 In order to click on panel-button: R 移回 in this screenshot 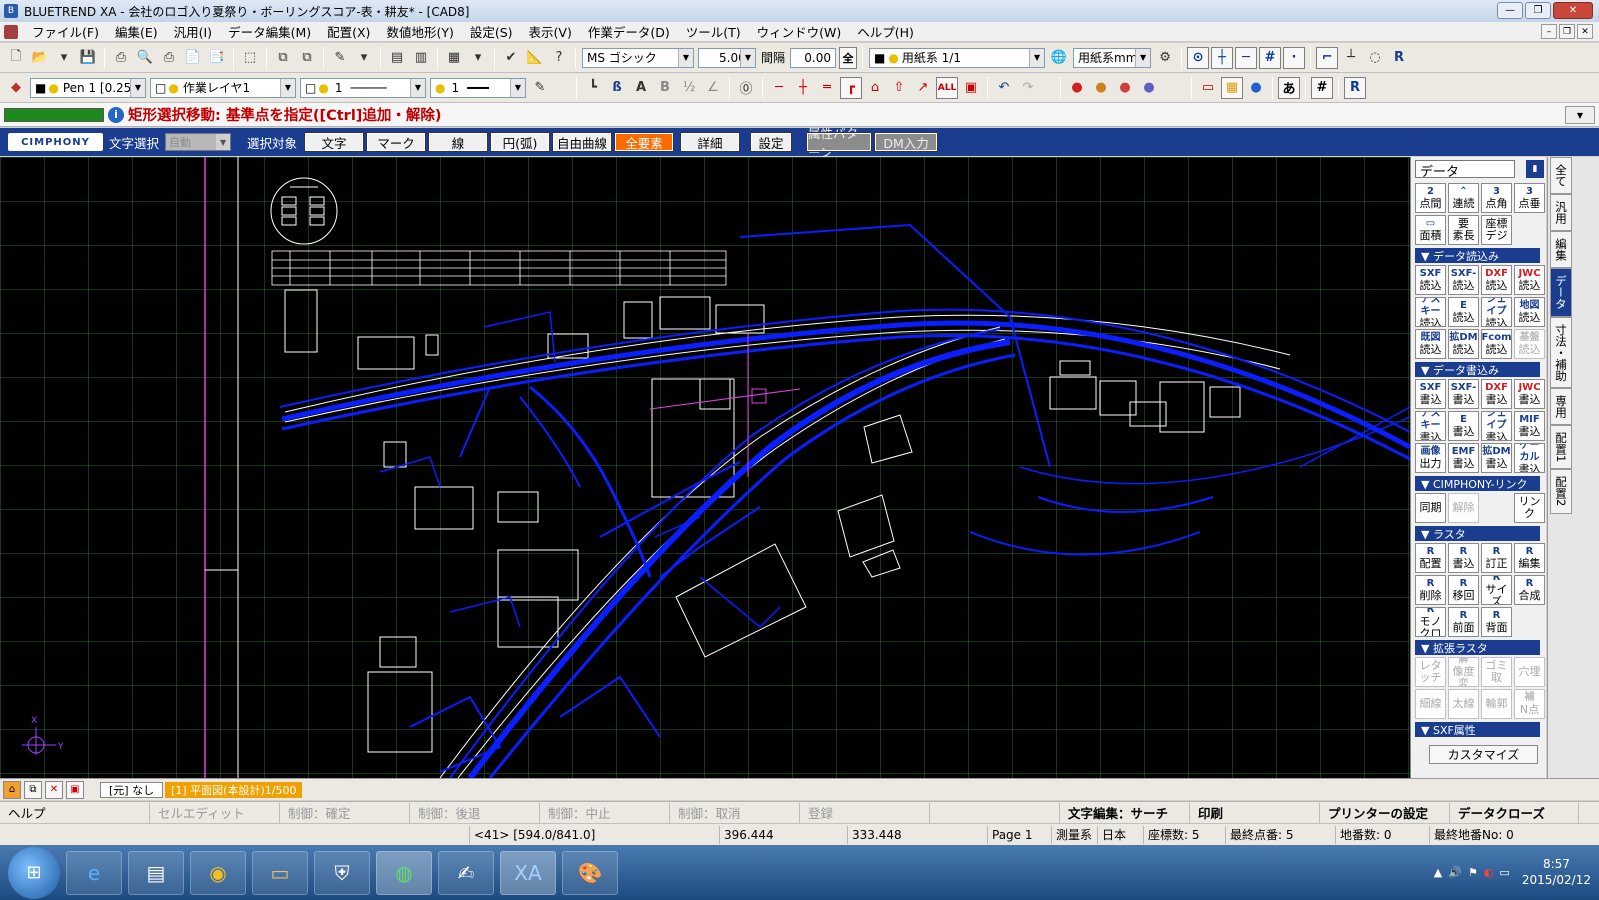, I will do `click(1463, 590)`.